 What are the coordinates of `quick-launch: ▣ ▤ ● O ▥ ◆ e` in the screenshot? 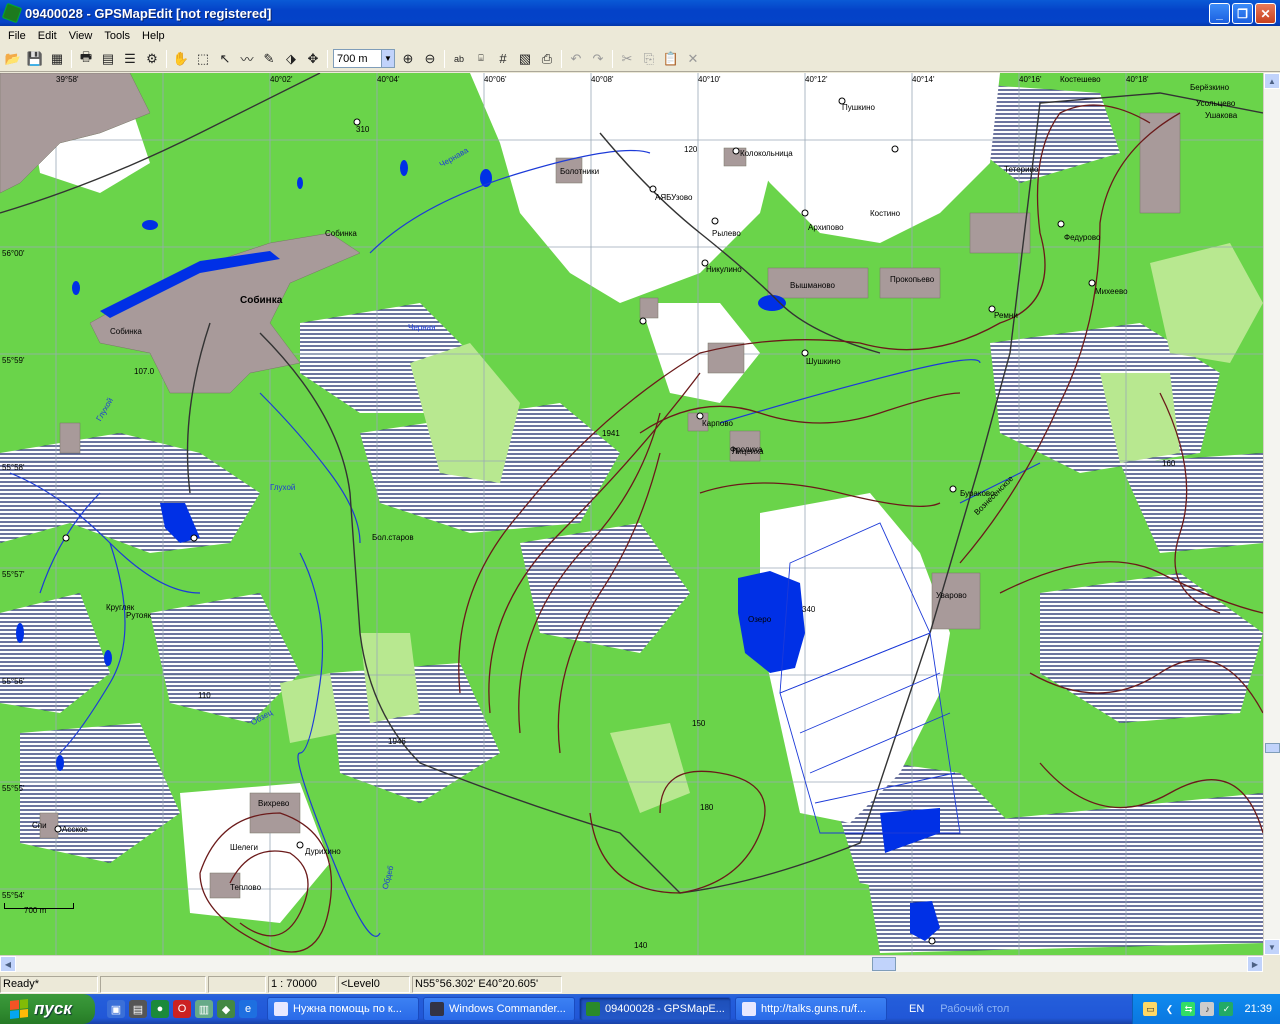 It's located at (182, 1009).